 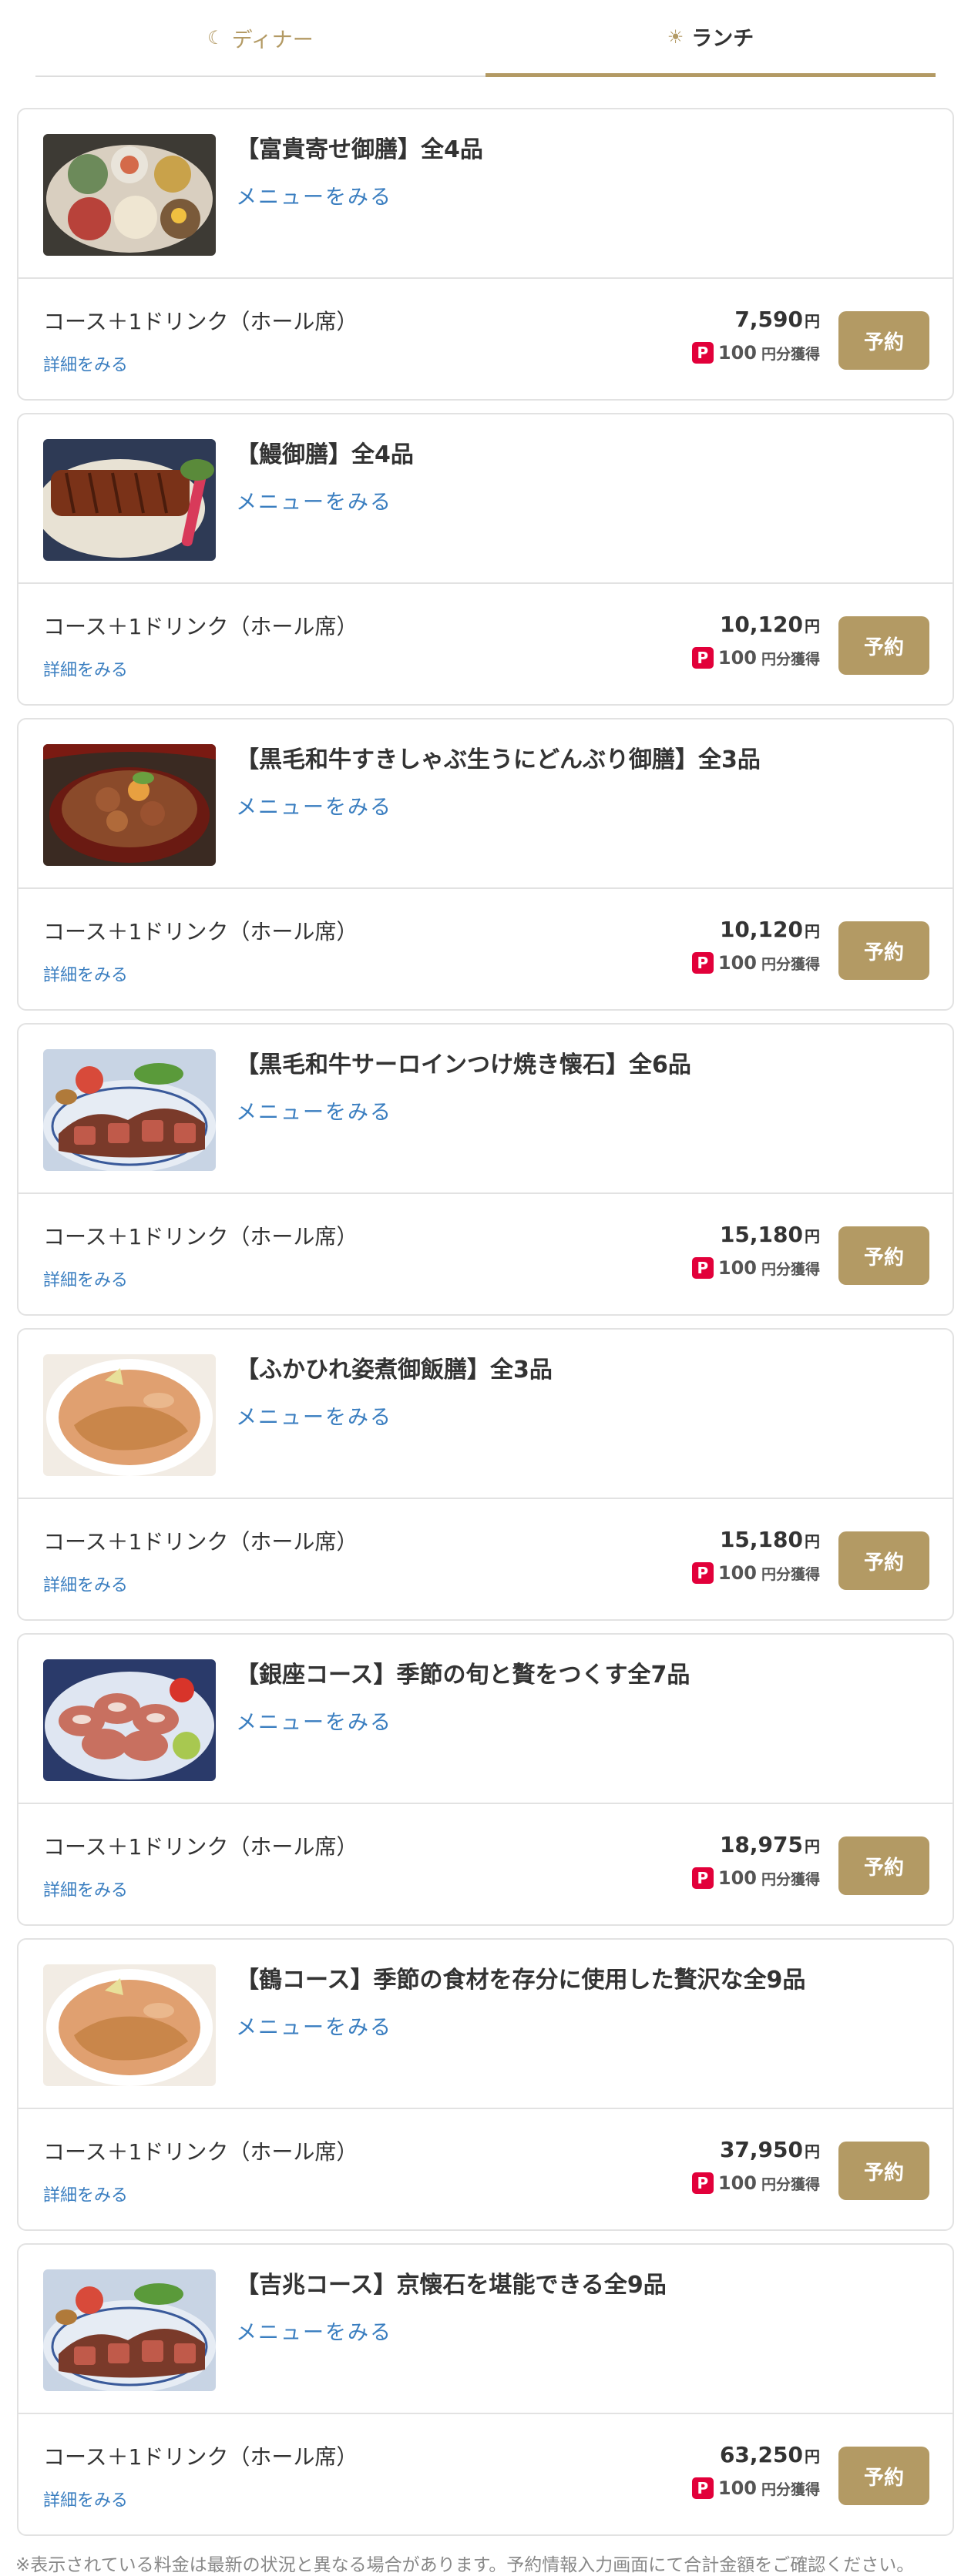 I want to click on course-header: 【銀座コース】季節の旬と贅をつくす全7品 メニューをみる, so click(x=485, y=1719).